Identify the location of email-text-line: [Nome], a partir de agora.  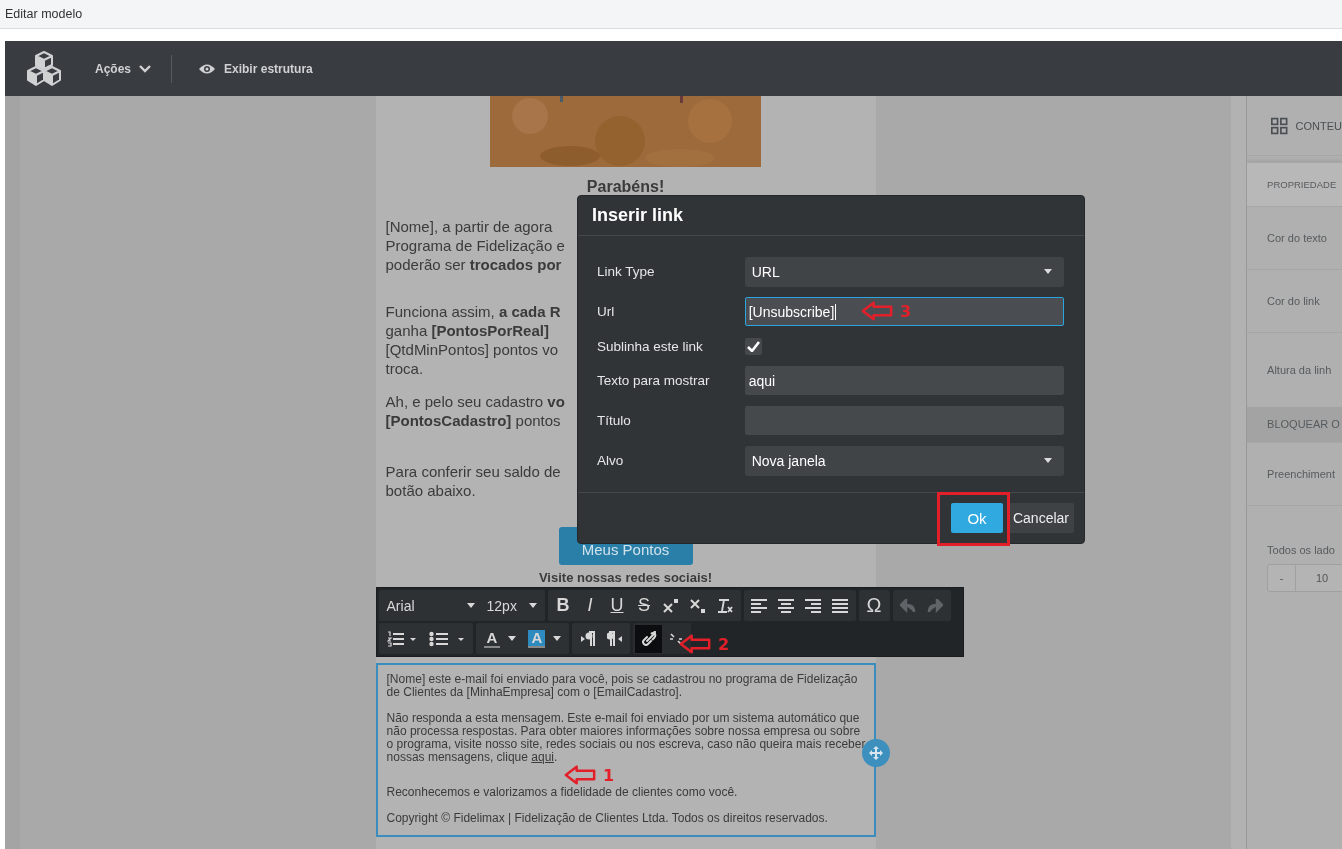
(469, 226).